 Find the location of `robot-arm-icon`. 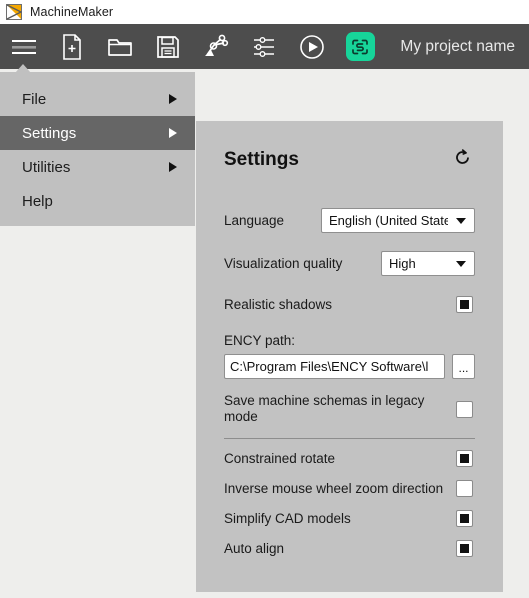

robot-arm-icon is located at coordinates (216, 47).